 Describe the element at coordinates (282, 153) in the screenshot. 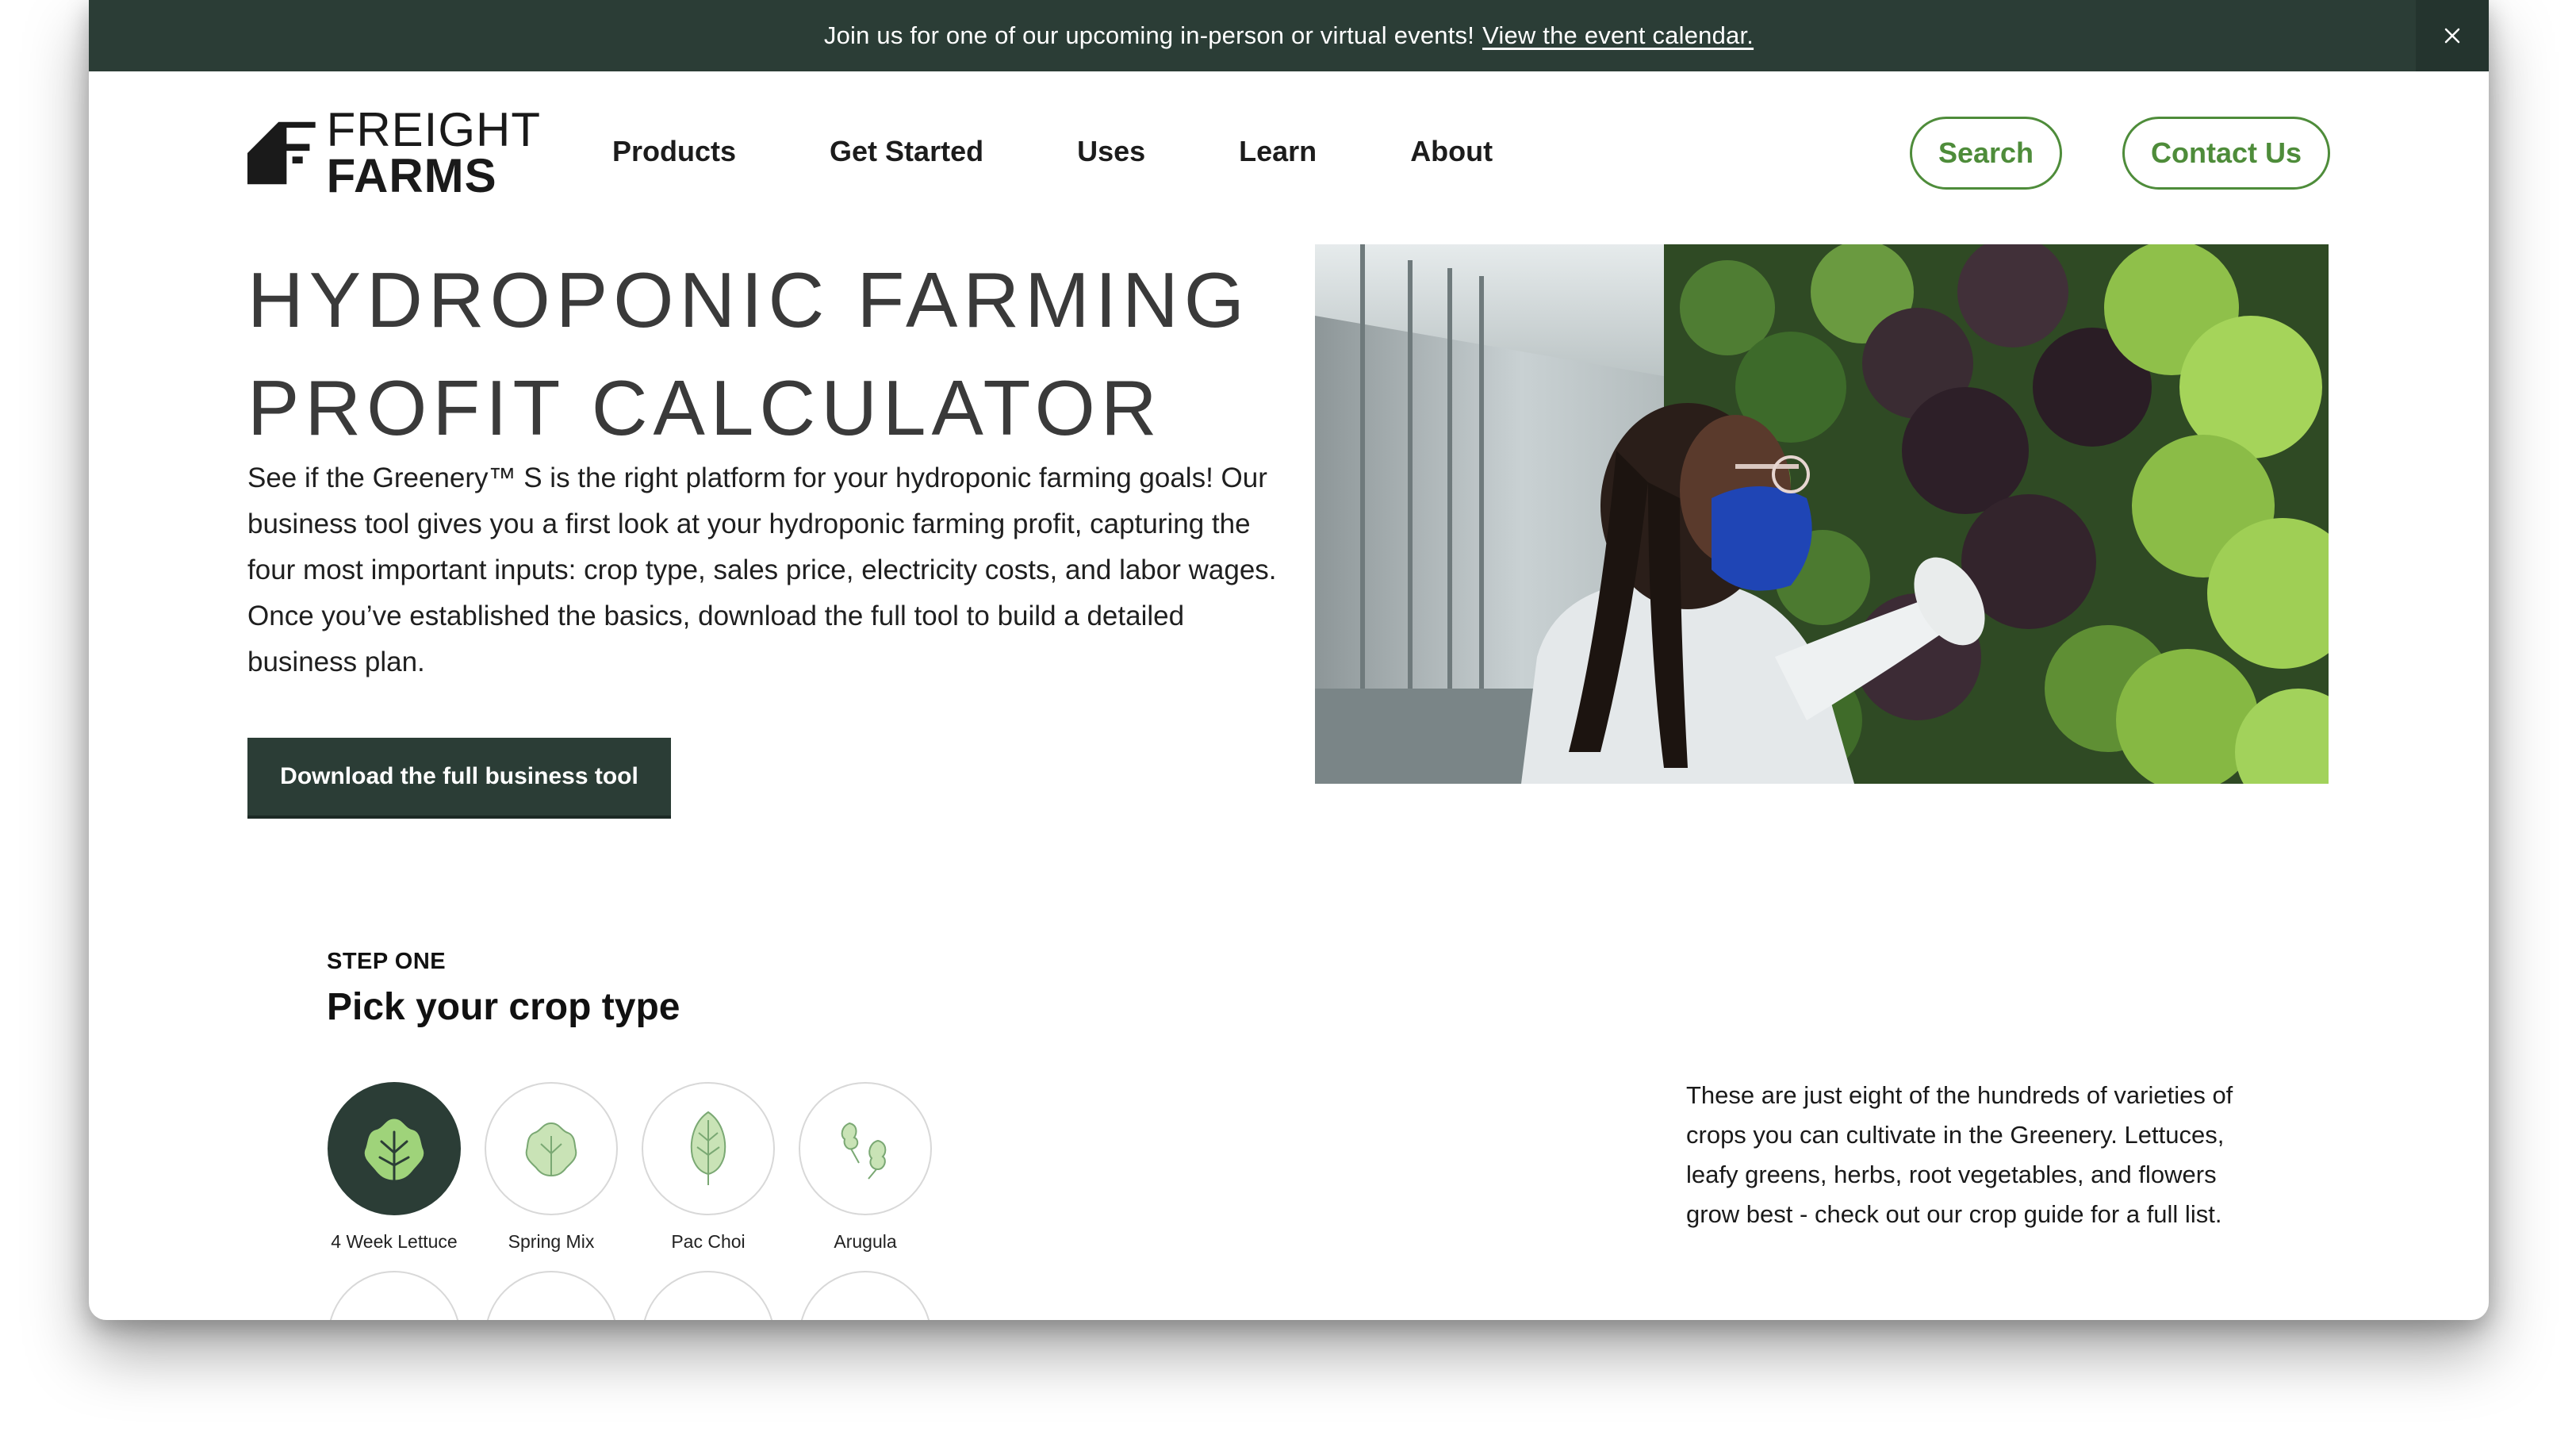

I see `logo-mark-icon` at that location.